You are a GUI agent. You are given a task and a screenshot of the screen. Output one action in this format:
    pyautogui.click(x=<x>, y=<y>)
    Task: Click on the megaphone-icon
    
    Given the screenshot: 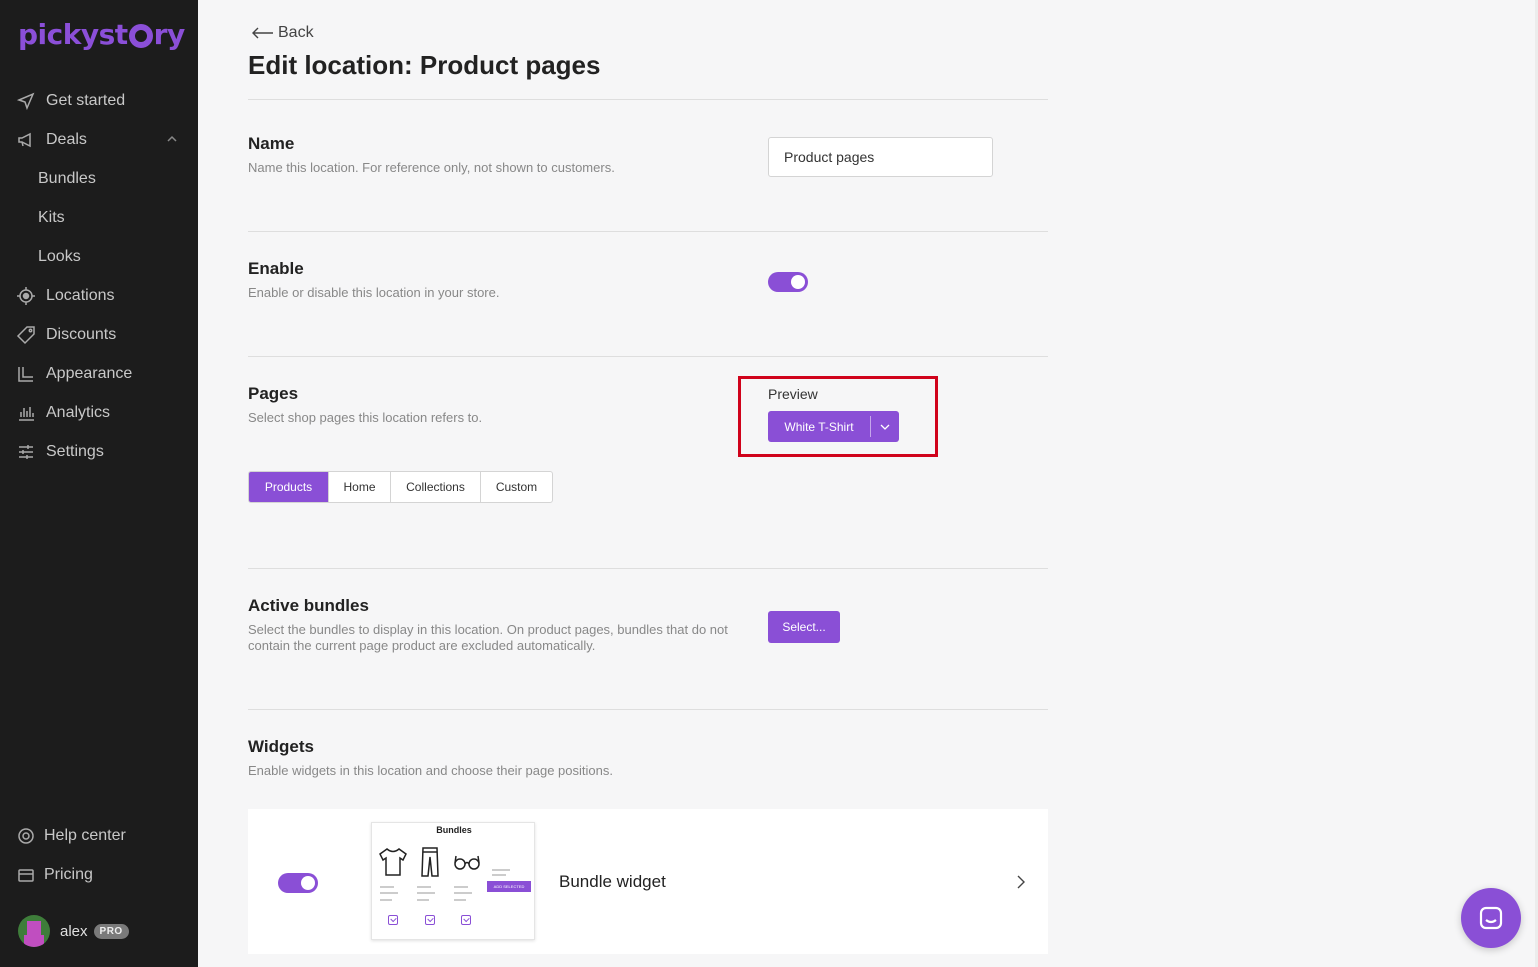 What is the action you would take?
    pyautogui.click(x=26, y=140)
    